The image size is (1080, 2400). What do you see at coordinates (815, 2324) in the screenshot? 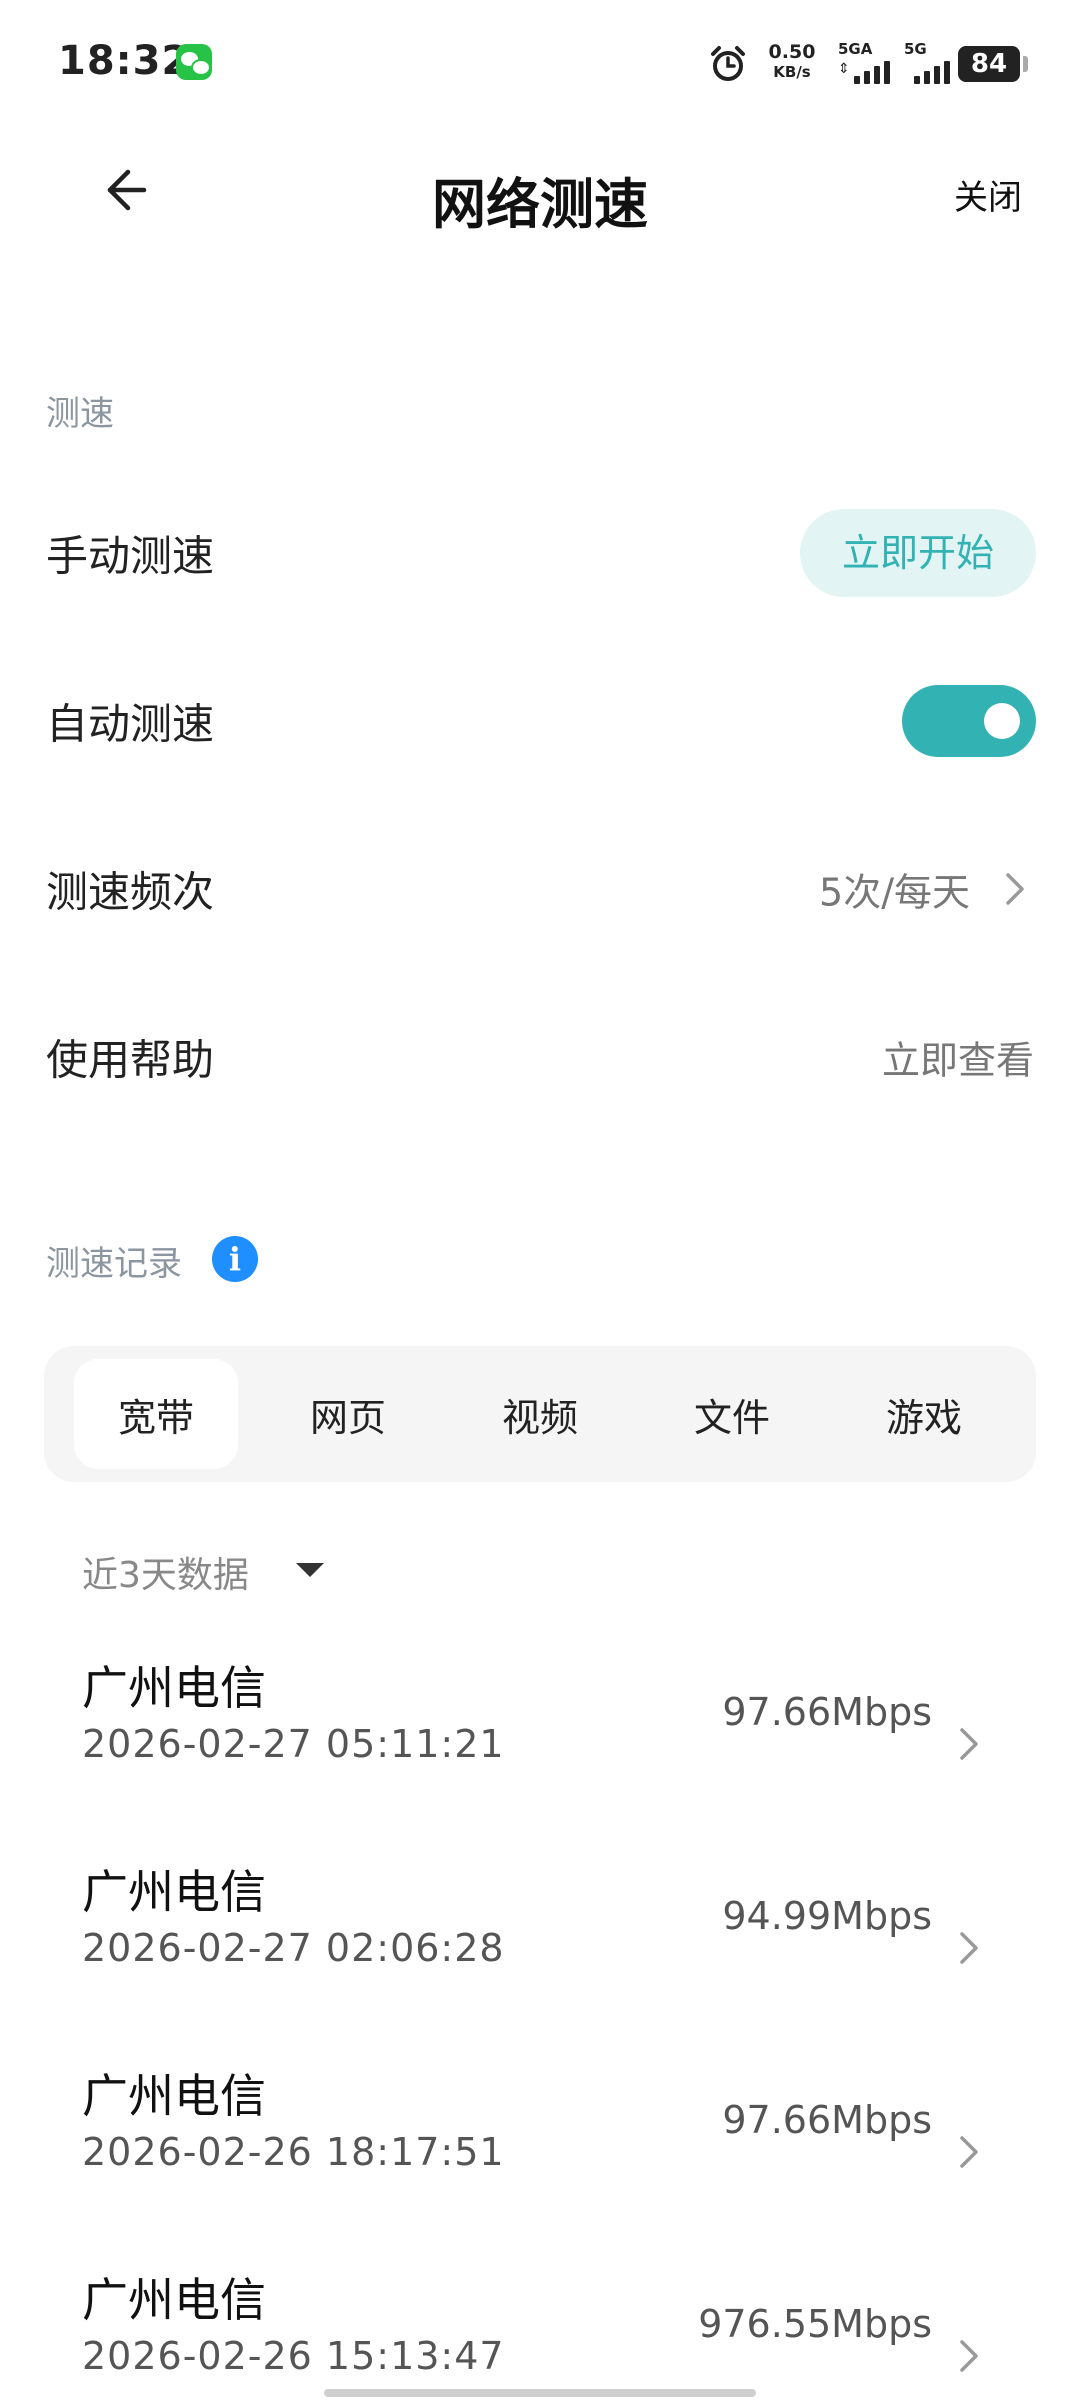
I see `record-speed: 976.55Mbps` at bounding box center [815, 2324].